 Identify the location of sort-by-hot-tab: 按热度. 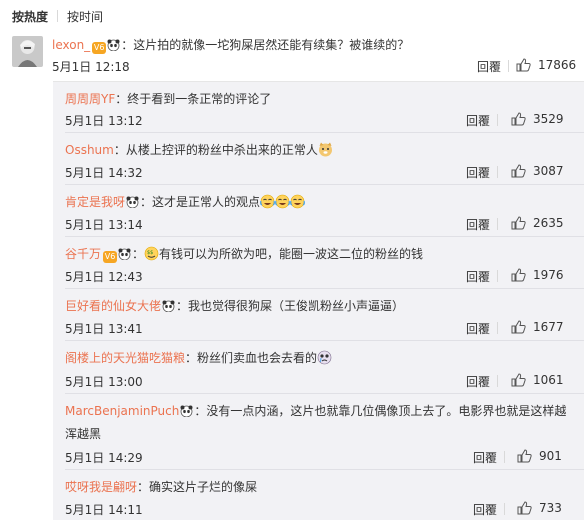
(30, 16).